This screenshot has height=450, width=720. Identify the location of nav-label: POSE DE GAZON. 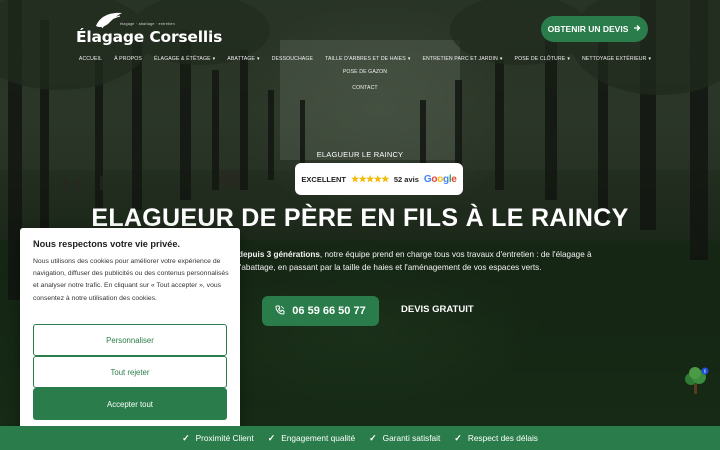
(365, 72).